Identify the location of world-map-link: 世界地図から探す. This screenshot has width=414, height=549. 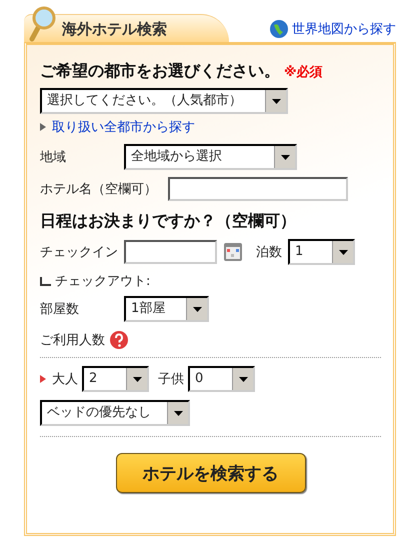
(333, 31).